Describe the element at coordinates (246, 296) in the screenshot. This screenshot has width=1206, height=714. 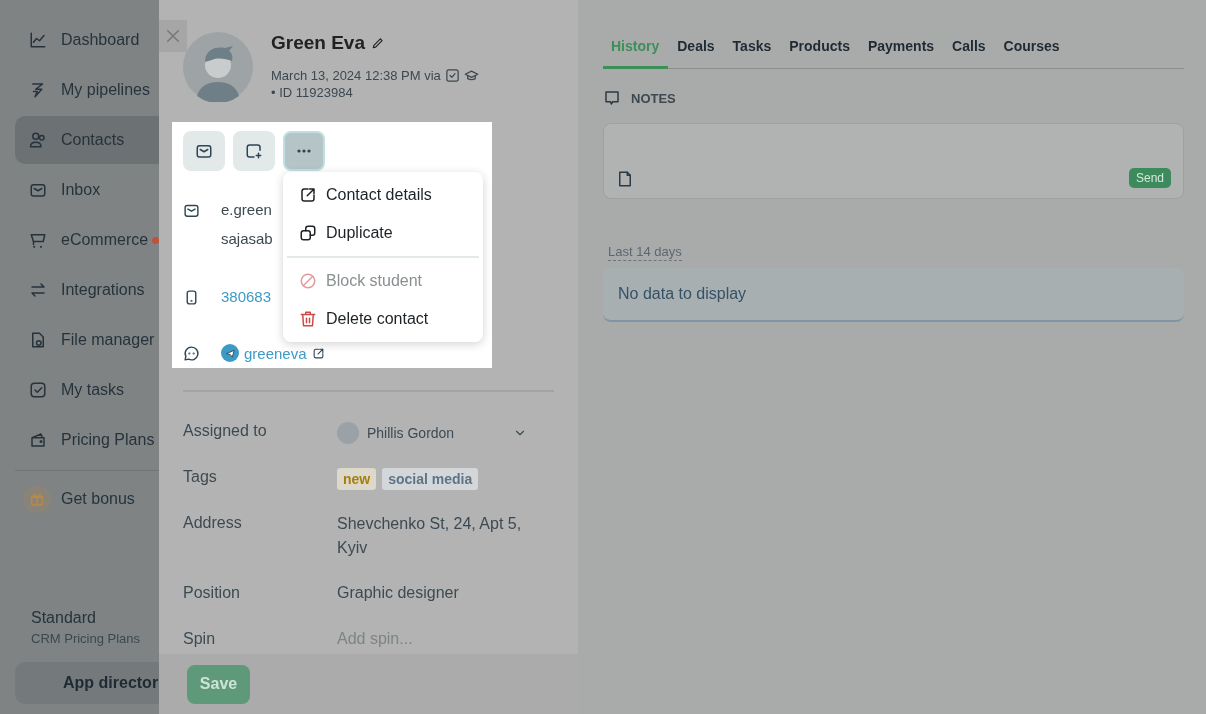
I see `phone-link: 380683` at that location.